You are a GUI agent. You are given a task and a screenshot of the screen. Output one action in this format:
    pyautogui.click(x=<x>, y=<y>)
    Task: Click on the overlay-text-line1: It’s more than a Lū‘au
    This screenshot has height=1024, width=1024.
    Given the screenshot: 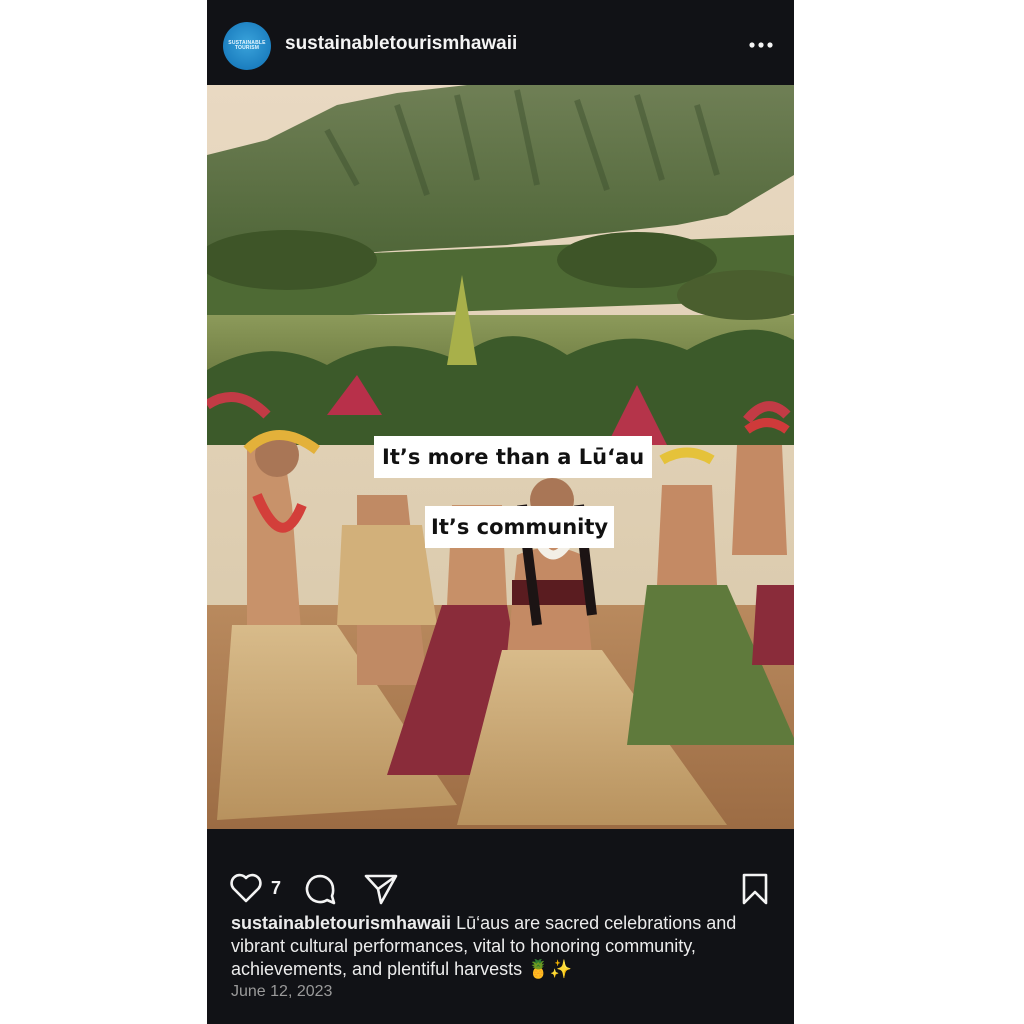 What is the action you would take?
    pyautogui.click(x=513, y=457)
    